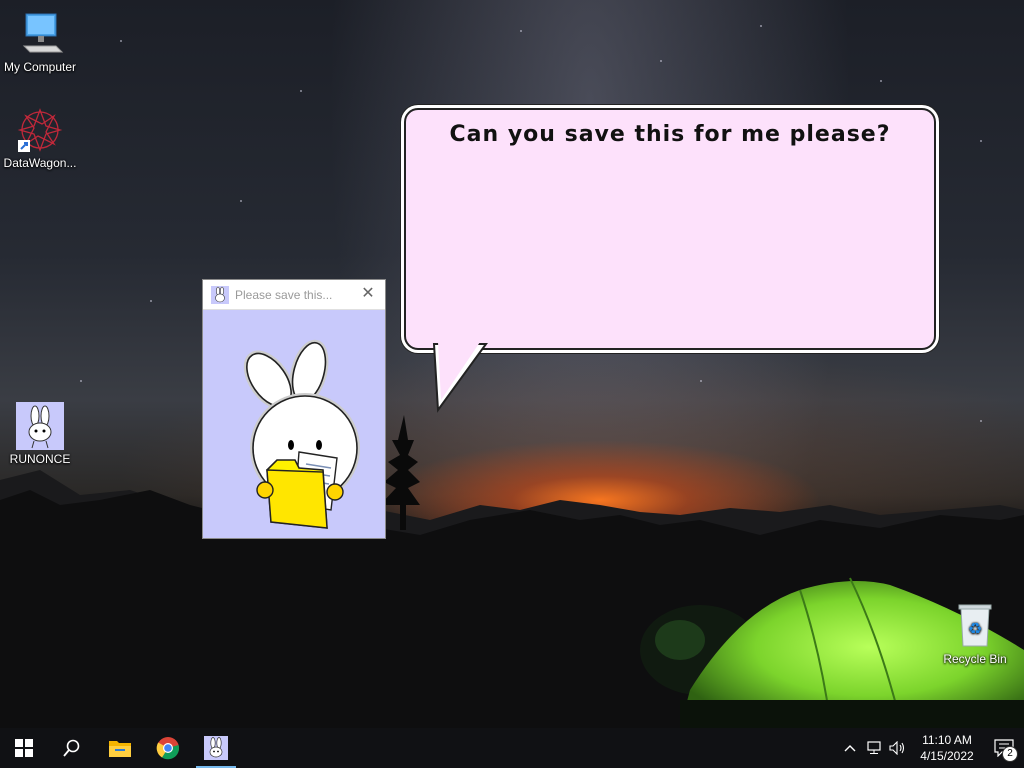  Describe the element at coordinates (460, 377) in the screenshot. I see `speech-bubble-tail` at that location.